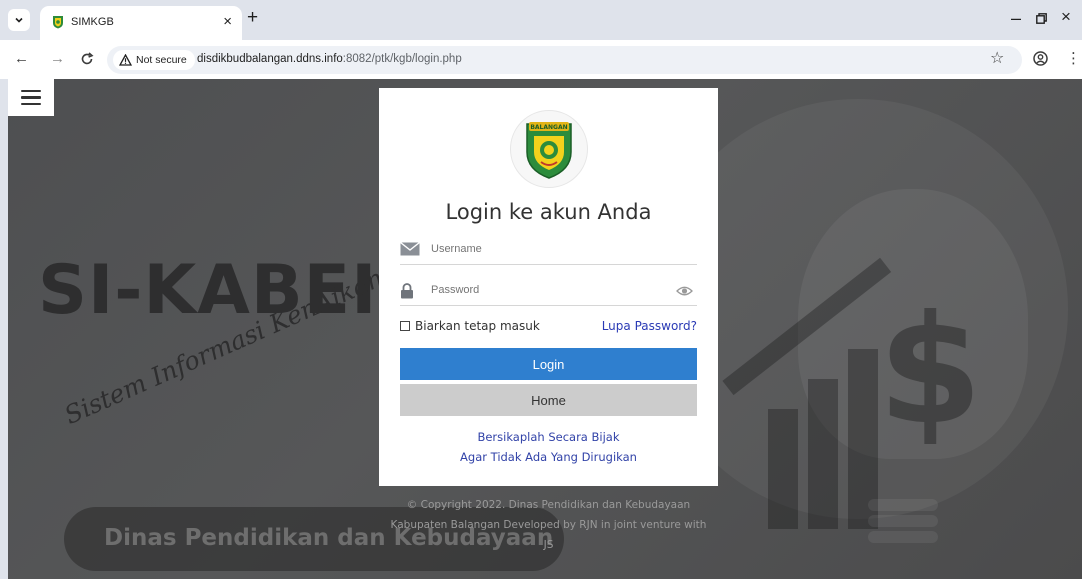 This screenshot has width=1082, height=579. What do you see at coordinates (997, 58) in the screenshot?
I see `star-icon: ☆` at bounding box center [997, 58].